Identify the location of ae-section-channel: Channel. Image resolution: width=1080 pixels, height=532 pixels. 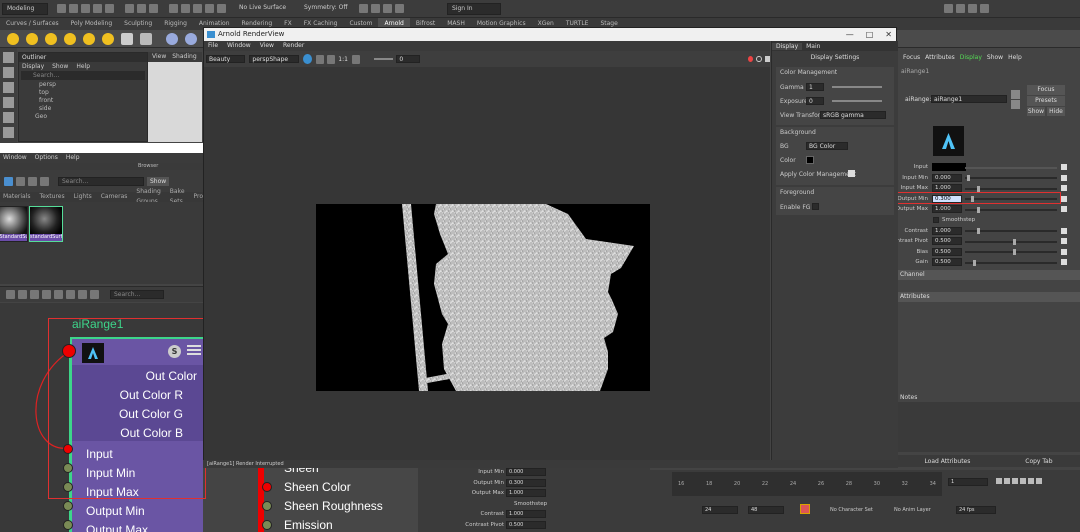
(988, 275).